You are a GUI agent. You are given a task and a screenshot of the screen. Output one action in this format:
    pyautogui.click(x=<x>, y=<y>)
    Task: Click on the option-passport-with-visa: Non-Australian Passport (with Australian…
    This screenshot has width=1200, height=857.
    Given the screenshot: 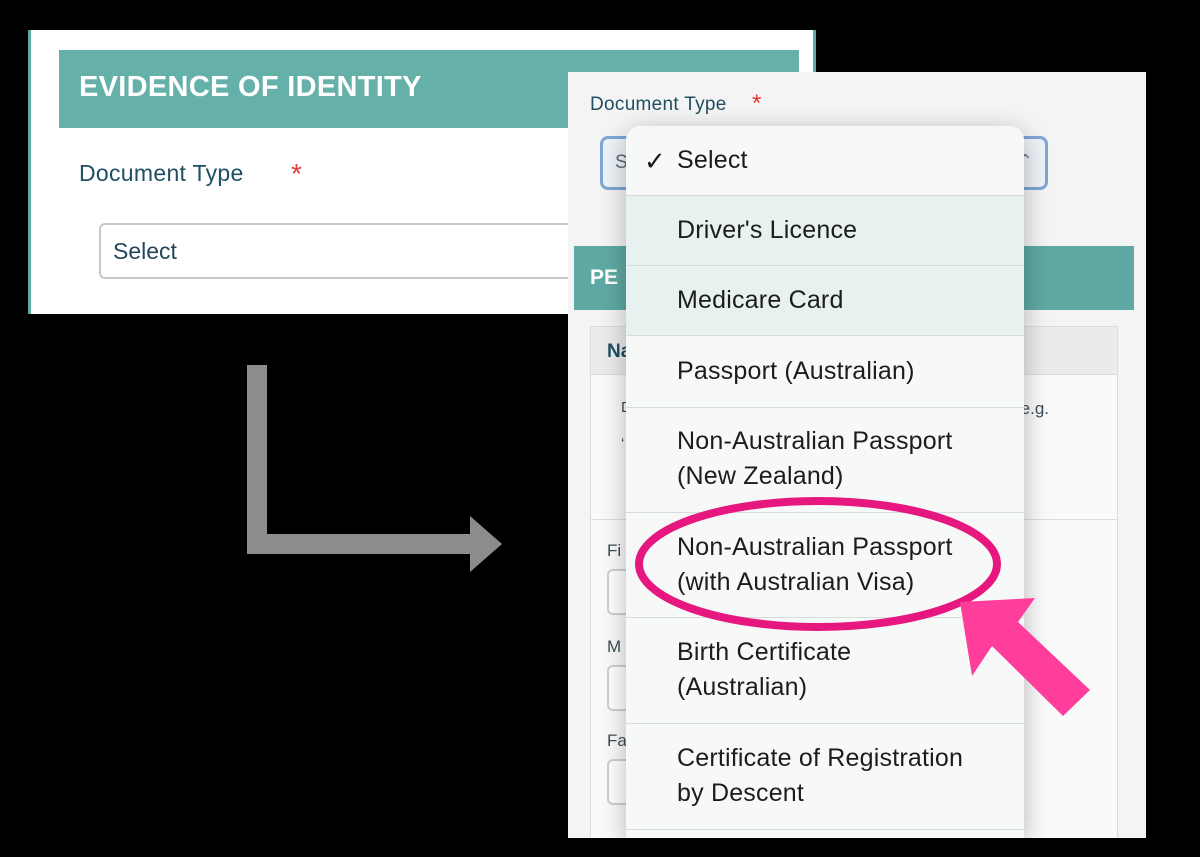 What is the action you would take?
    pyautogui.click(x=825, y=565)
    